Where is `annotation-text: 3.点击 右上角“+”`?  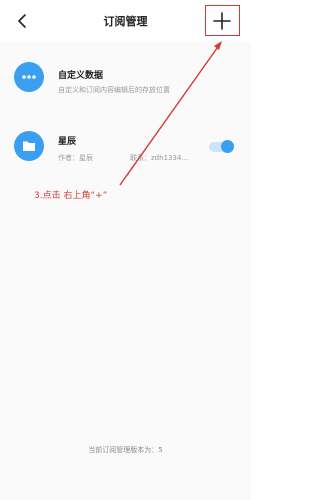 annotation-text: 3.点击 右上角“+” is located at coordinates (71, 196).